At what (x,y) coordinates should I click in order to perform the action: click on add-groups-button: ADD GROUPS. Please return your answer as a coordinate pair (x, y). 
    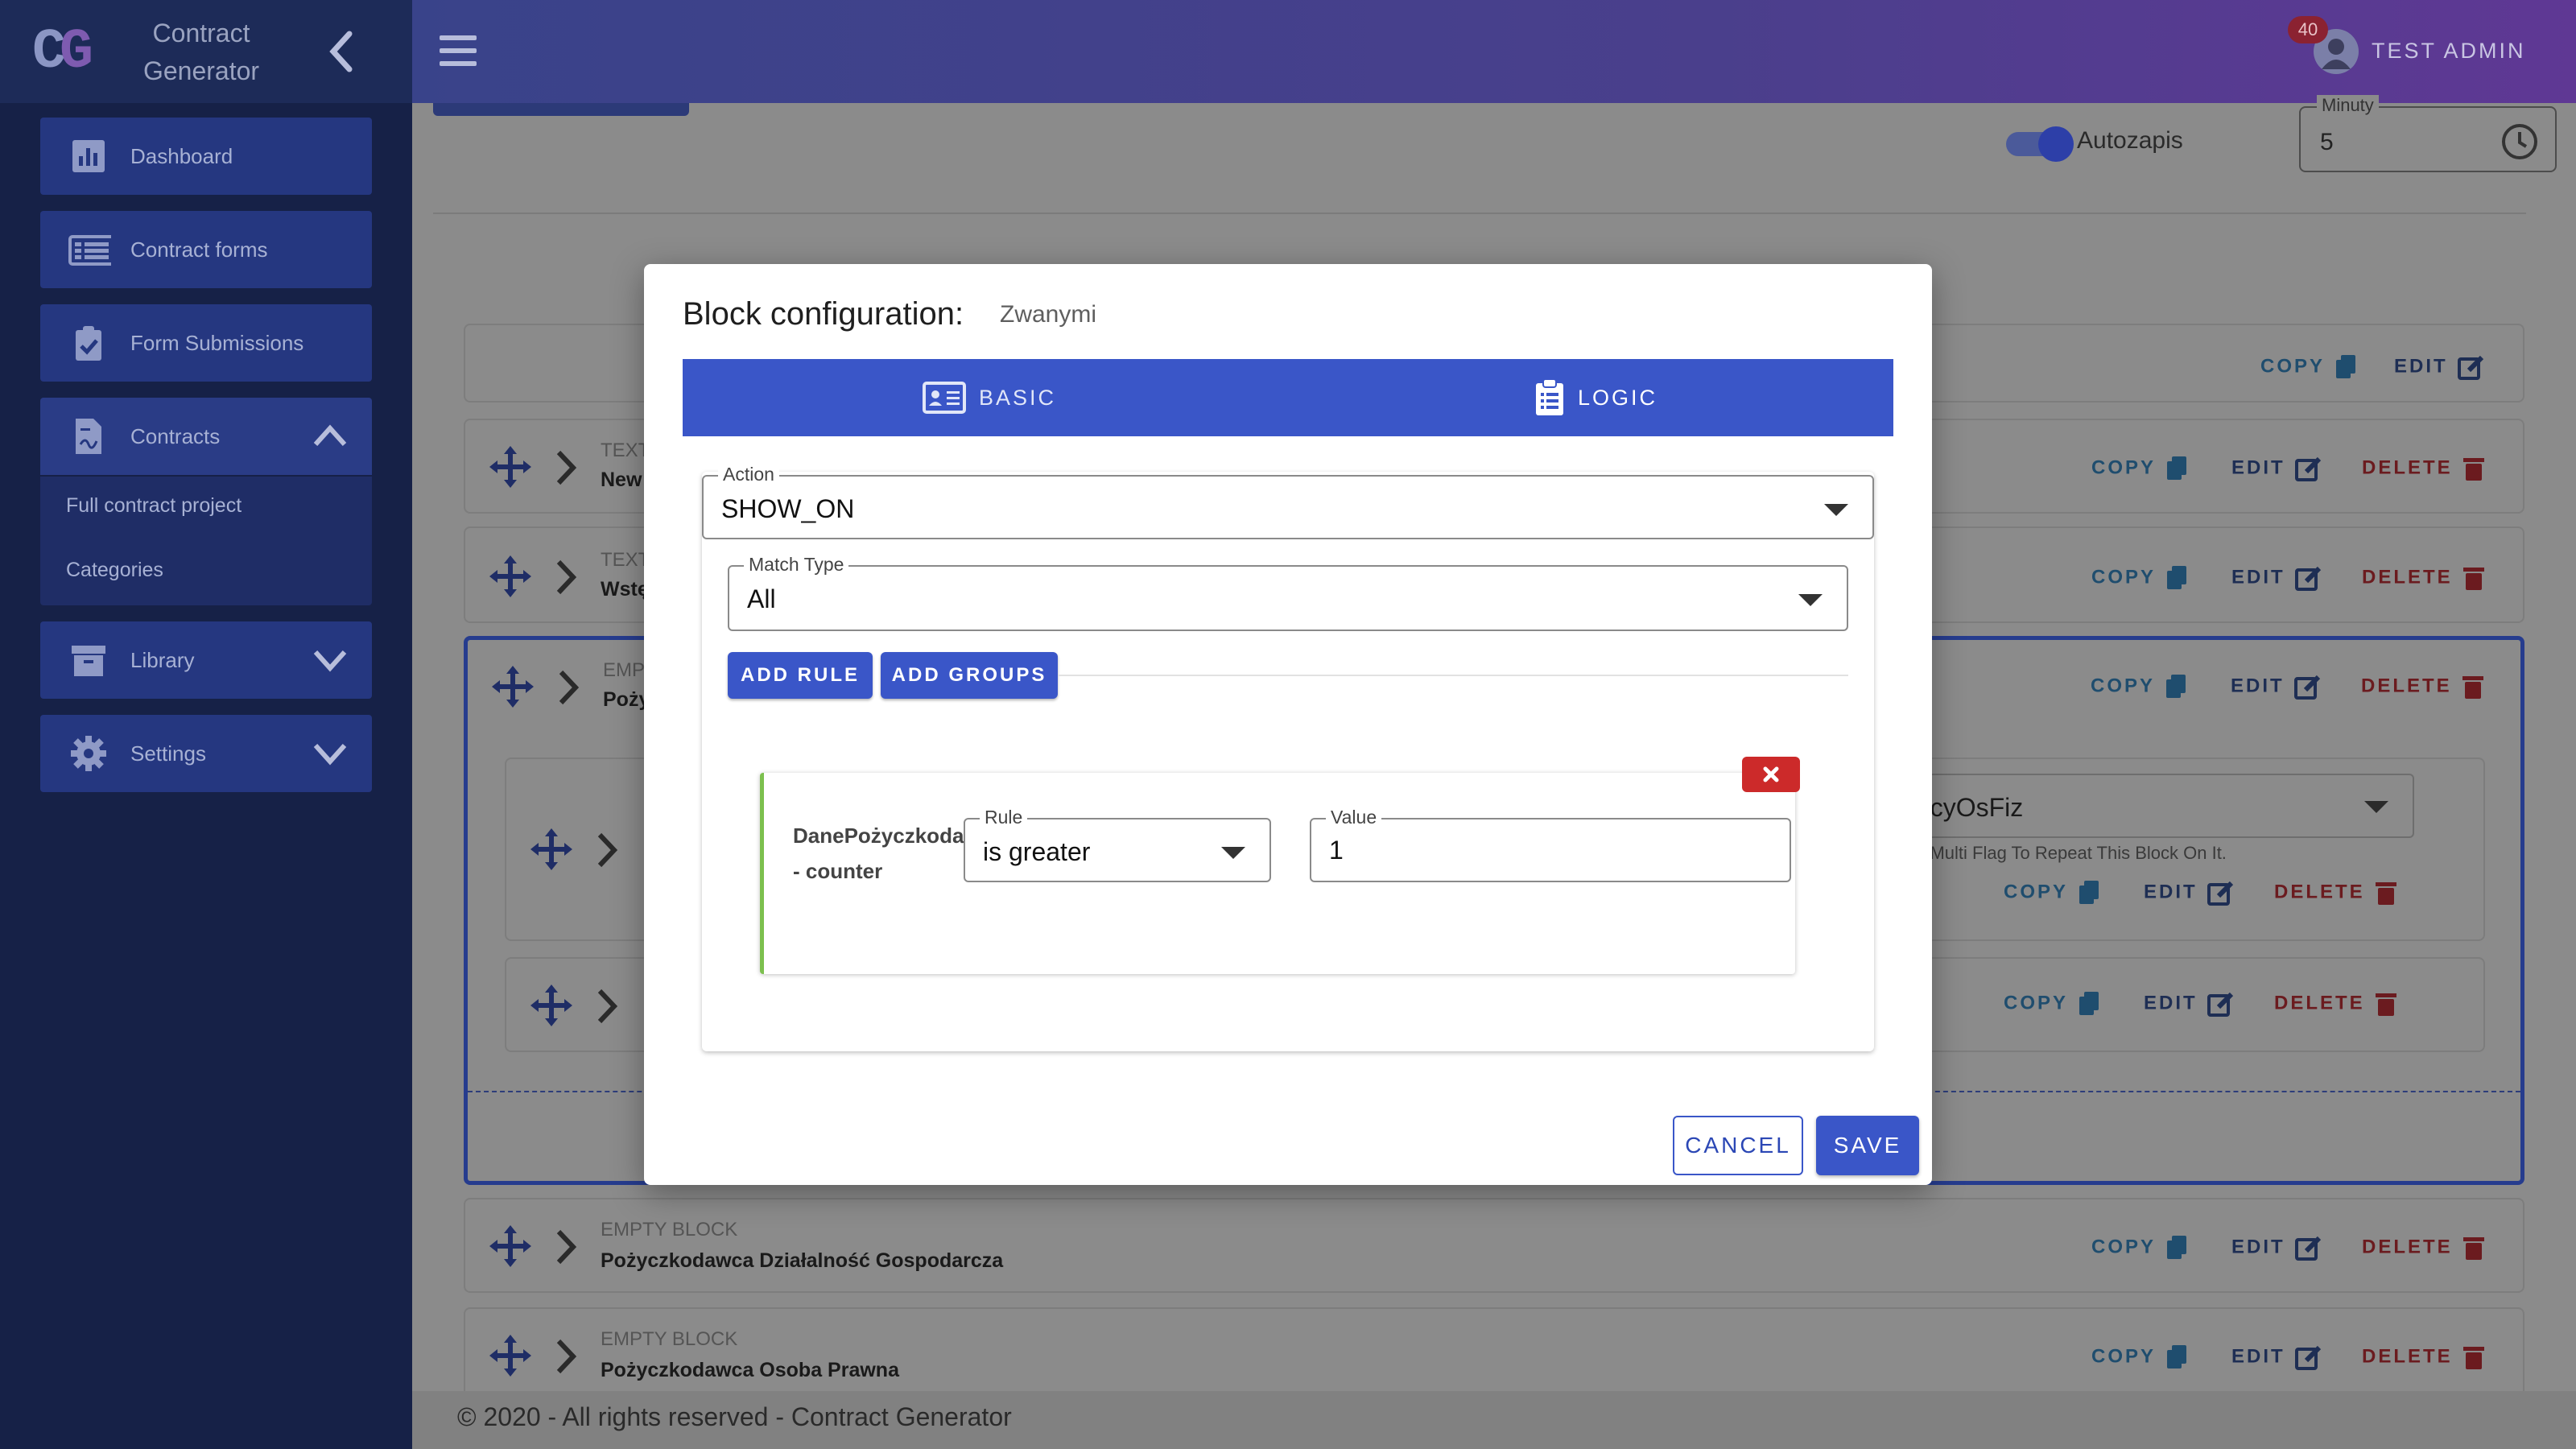
    Looking at the image, I should click on (969, 675).